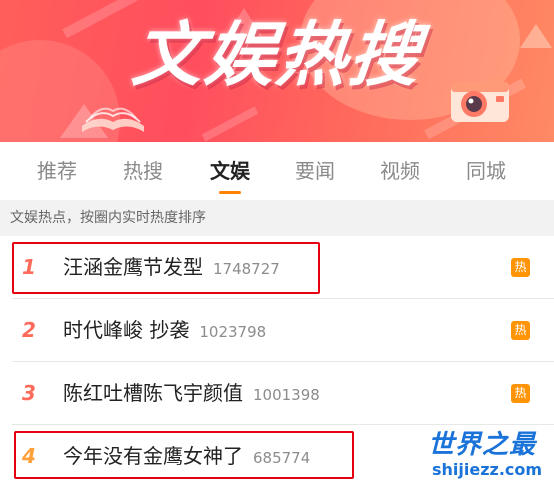 Image resolution: width=554 pixels, height=487 pixels. Describe the element at coordinates (126, 330) in the screenshot. I see `topic-title: 时代峰峻 抄袭` at that location.